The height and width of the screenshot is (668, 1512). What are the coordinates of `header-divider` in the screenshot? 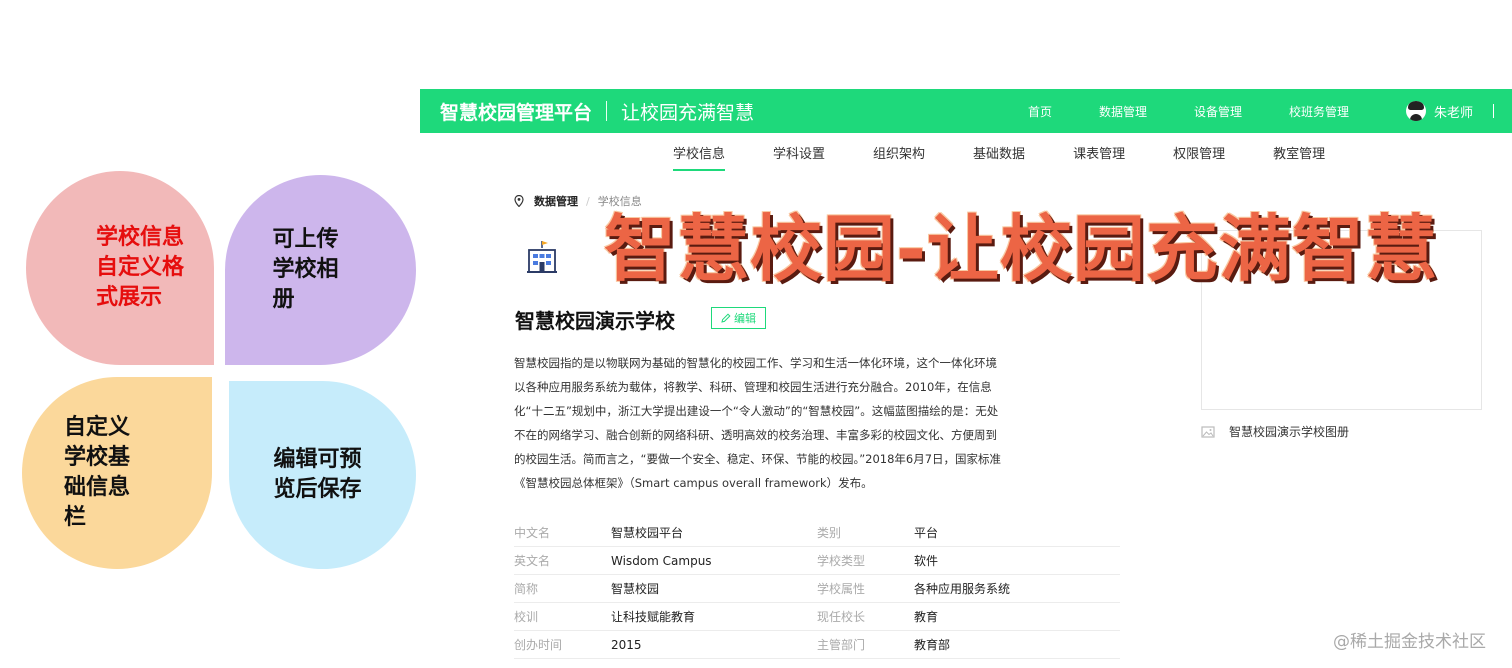 It's located at (1494, 111).